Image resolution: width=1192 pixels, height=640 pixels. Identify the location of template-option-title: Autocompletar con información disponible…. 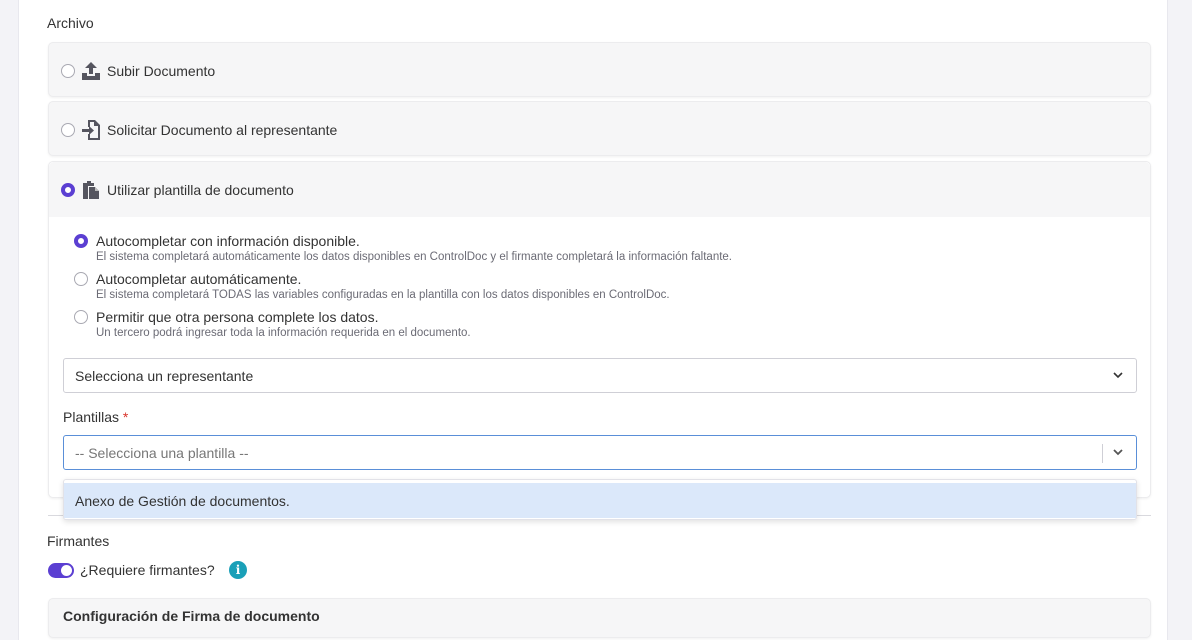
(228, 241).